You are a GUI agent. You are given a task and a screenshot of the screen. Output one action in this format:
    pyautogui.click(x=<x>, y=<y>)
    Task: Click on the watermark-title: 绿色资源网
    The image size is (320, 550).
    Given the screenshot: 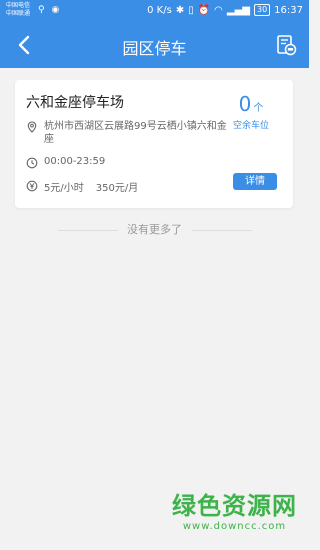 What is the action you would take?
    pyautogui.click(x=234, y=506)
    